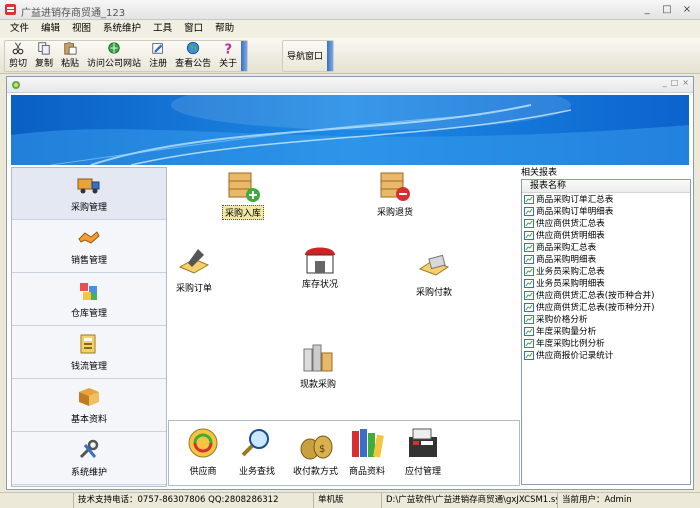 Image resolution: width=700 pixels, height=508 pixels. Describe the element at coordinates (606, 343) in the screenshot. I see `report-item: 年度采购比例分析` at that location.